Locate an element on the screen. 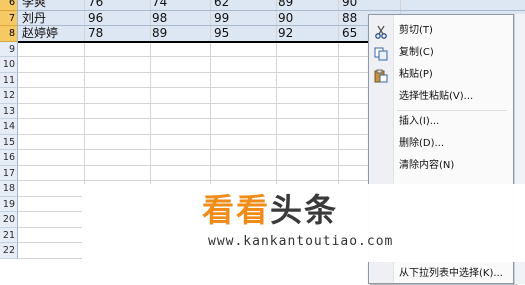  row-header: 19 is located at coordinates (9, 204).